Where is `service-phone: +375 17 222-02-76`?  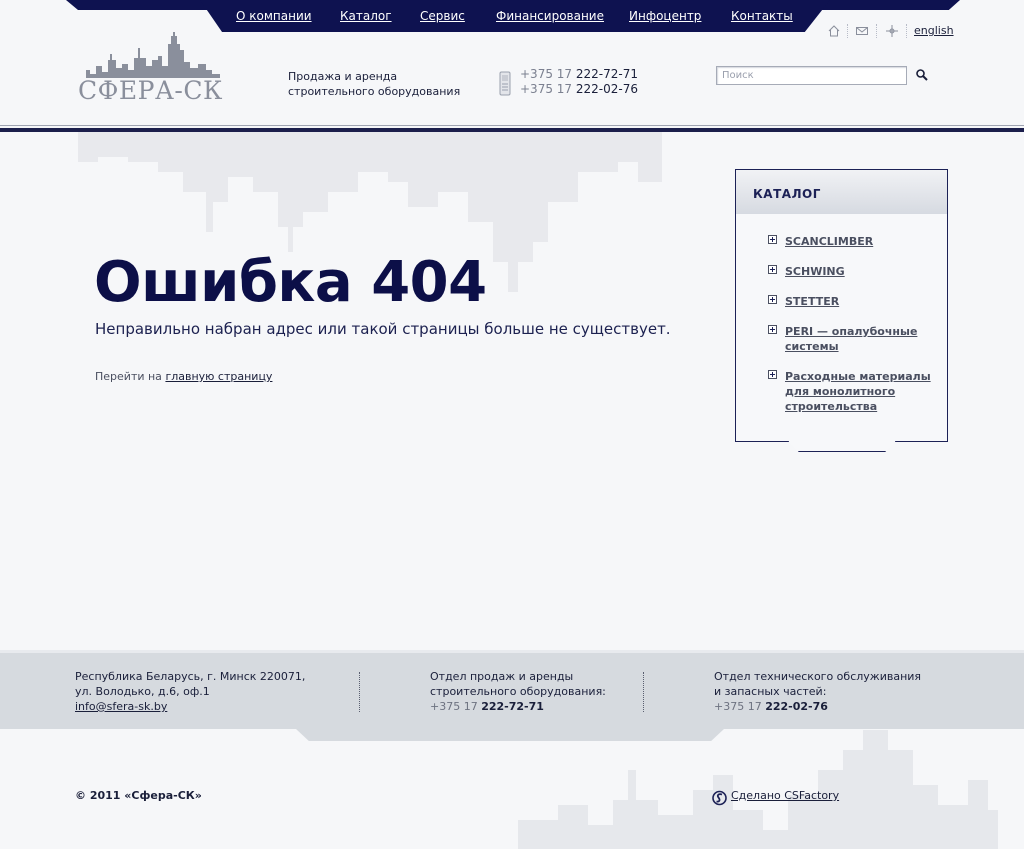
service-phone: +375 17 222-02-76 is located at coordinates (817, 706).